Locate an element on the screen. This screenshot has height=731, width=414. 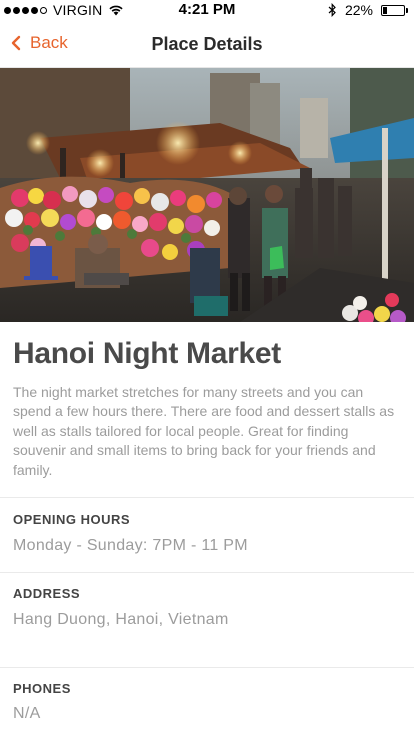
battery-icon is located at coordinates (394, 10).